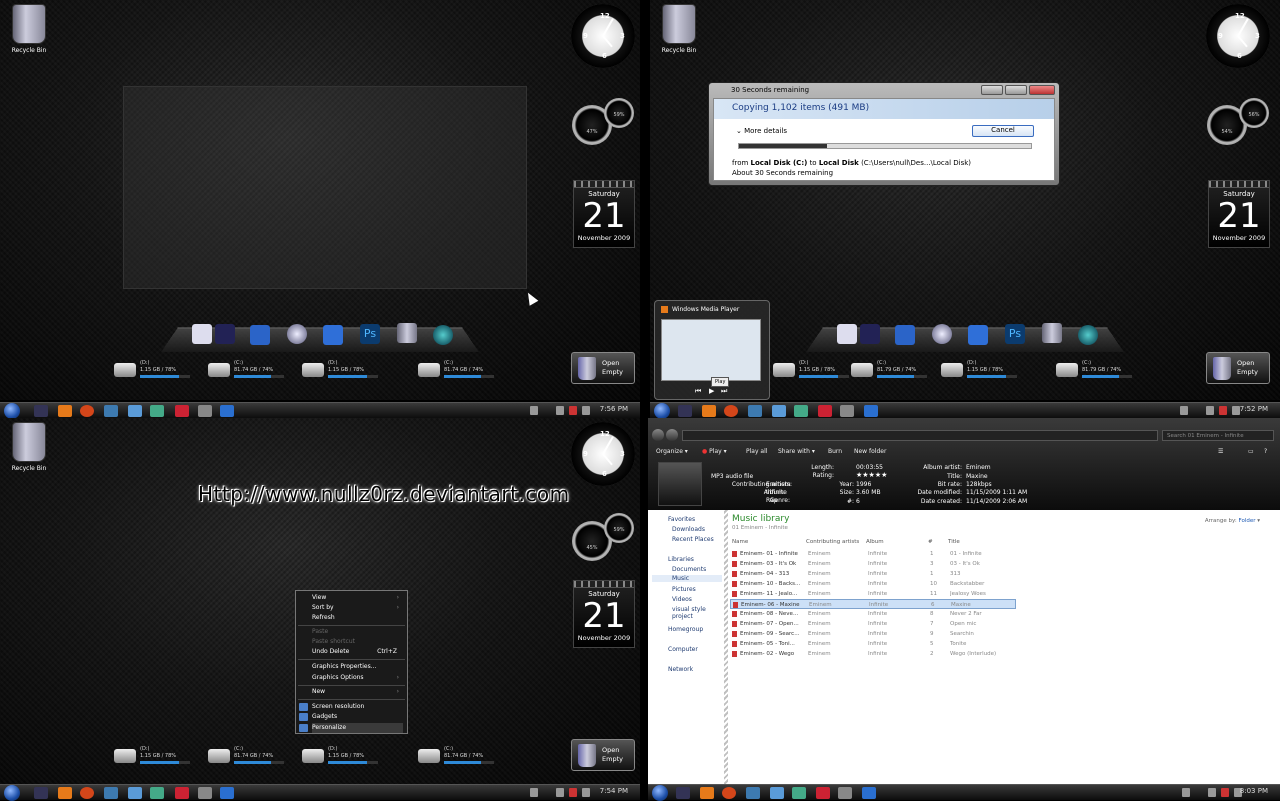 The image size is (1280, 801). I want to click on menu-item-undo-delete: Undo Delete Ctrl+Z, so click(357, 652).